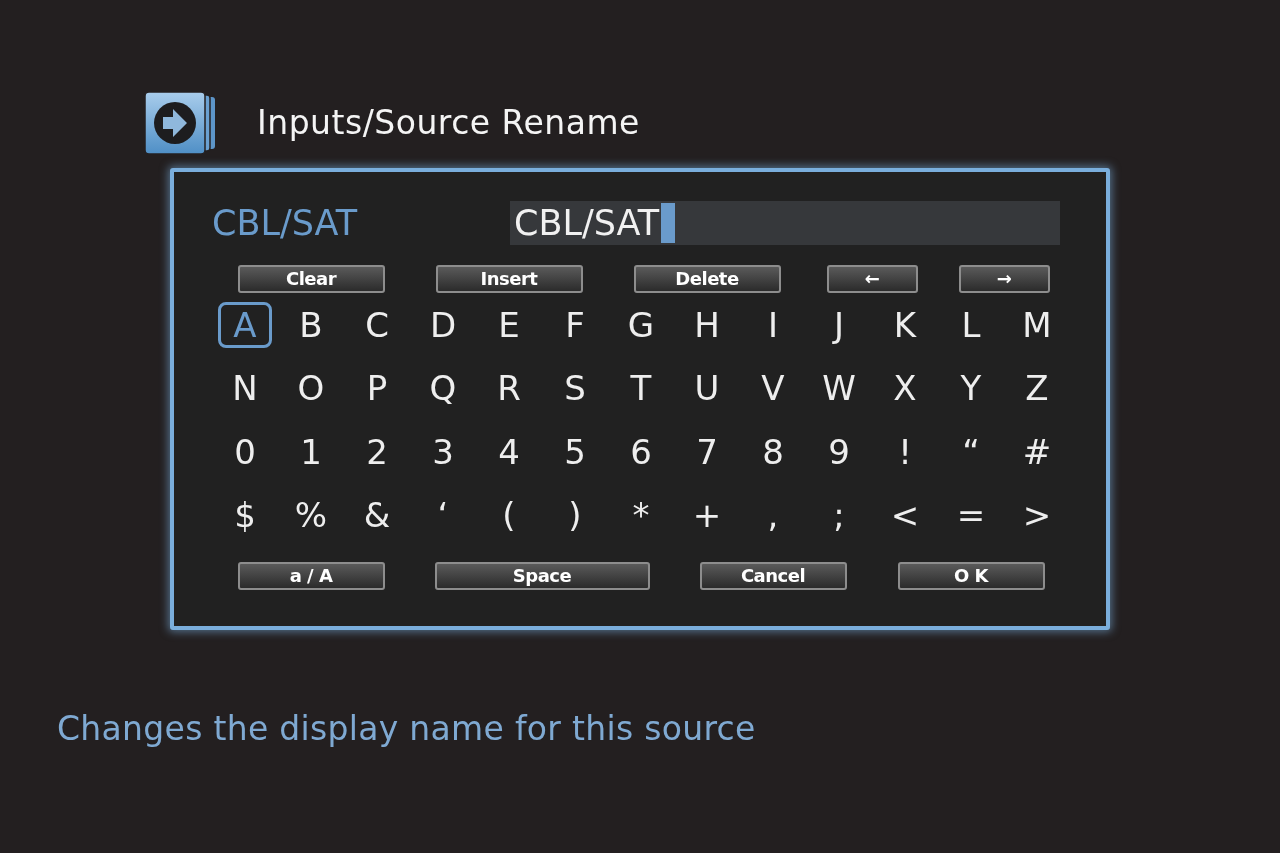 The image size is (1280, 853). I want to click on character-key: Z, so click(1037, 388).